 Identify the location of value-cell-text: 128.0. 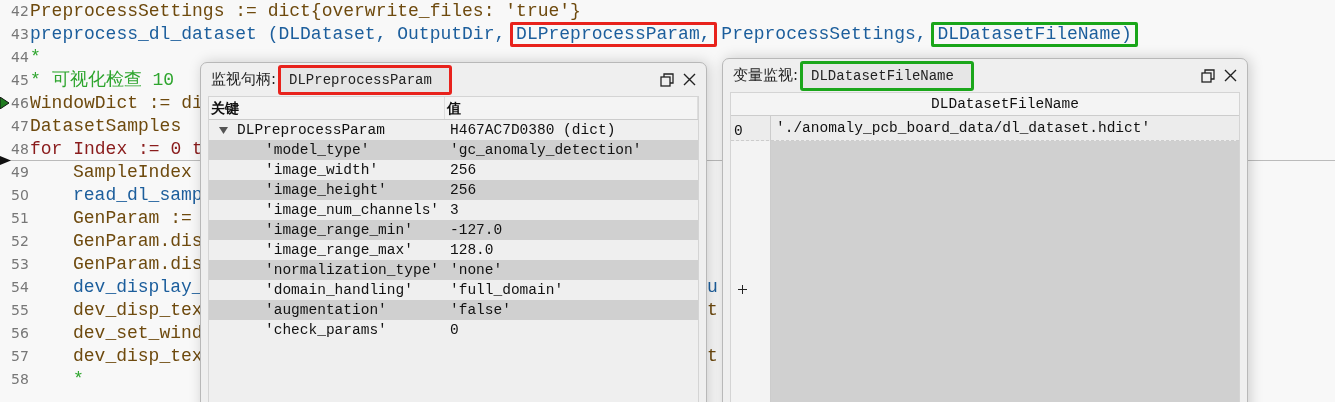
(472, 250).